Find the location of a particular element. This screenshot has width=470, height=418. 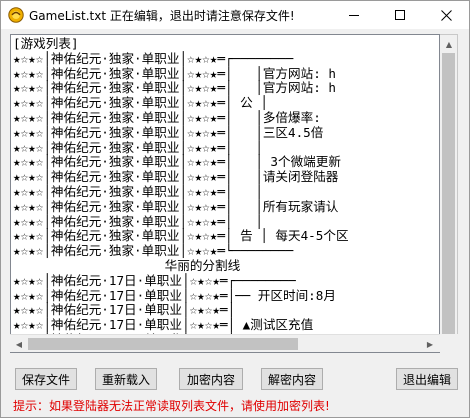

editor-line: ★☆★☆│神佑纪元·独家·单职业│☆★☆★═│ │所有玩家请认 is located at coordinates (176, 206).